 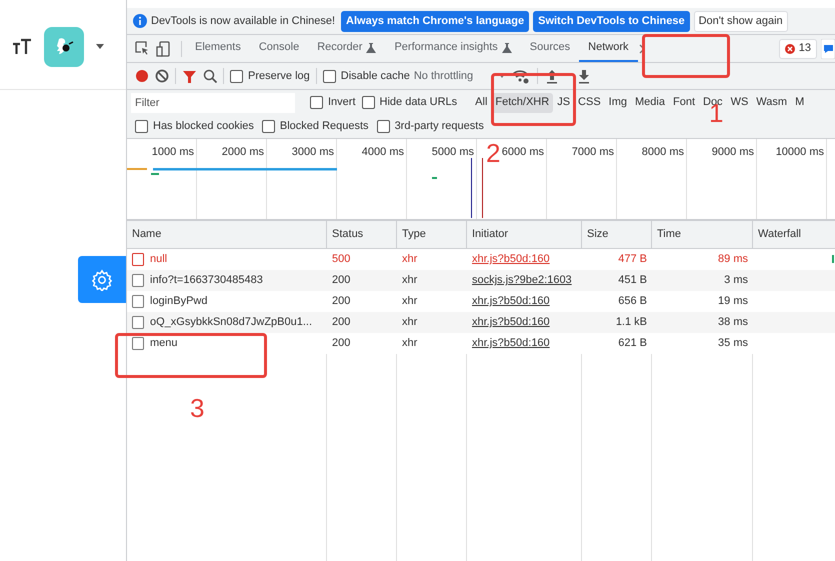 What do you see at coordinates (243, 21) in the screenshot?
I see `infobar-message: DevTools is now available in Chinese!` at bounding box center [243, 21].